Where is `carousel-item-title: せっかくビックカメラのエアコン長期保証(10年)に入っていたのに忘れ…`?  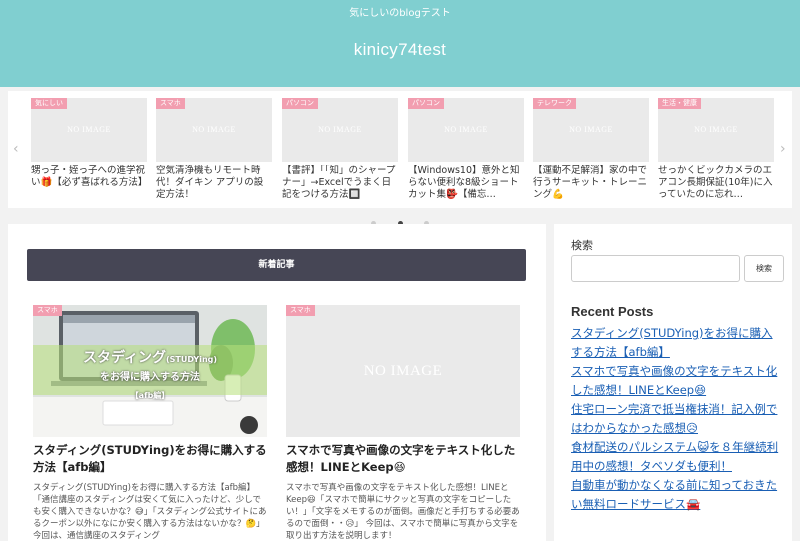
carousel-item-title: せっかくビックカメラのエアコン長期保証(10年)に入っていたのに忘れ… is located at coordinates (716, 183).